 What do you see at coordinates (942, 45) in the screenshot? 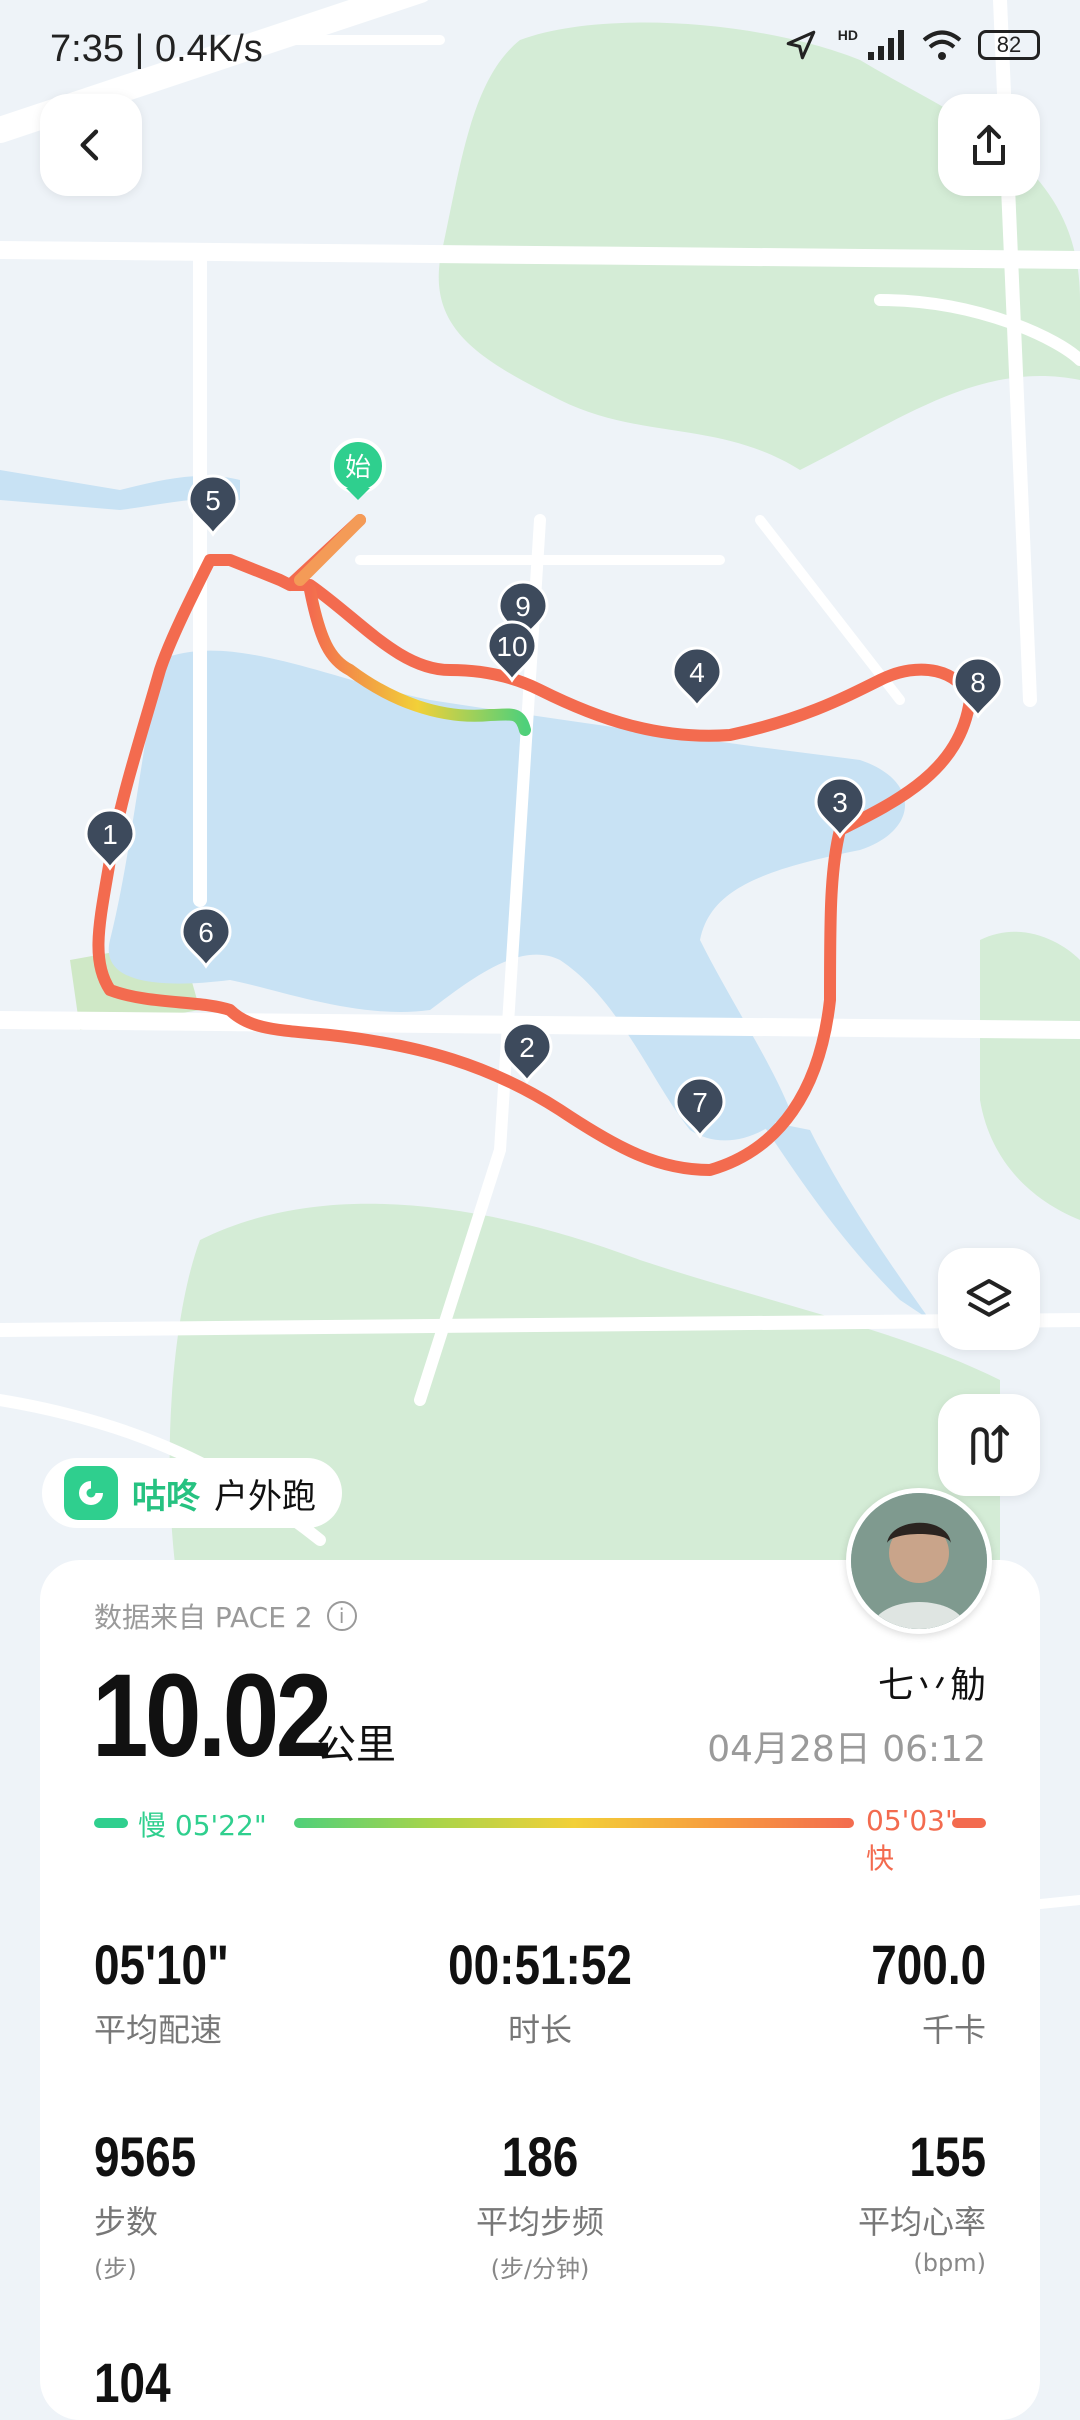
I see `wifi-icon` at bounding box center [942, 45].